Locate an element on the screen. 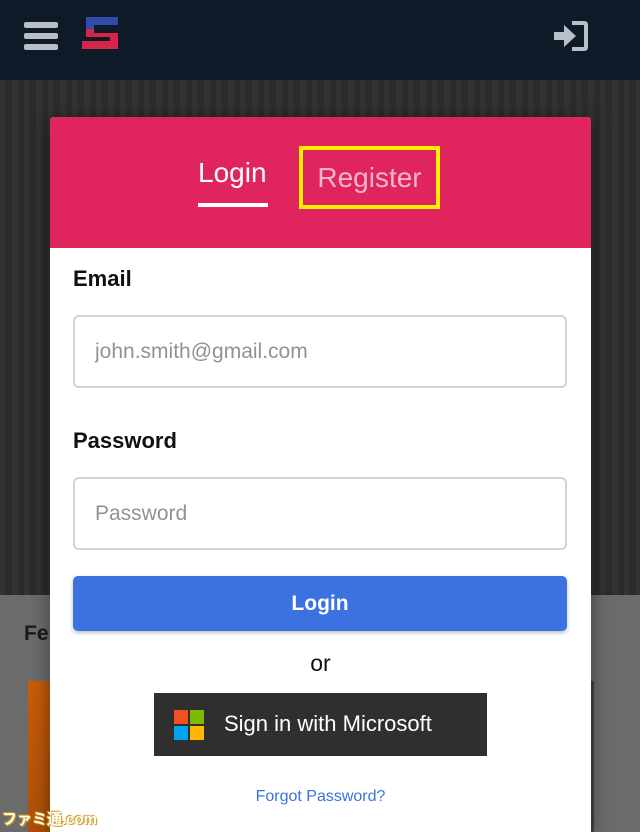 Image resolution: width=640 pixels, height=832 pixels. watermark-logo: ファミ通.com is located at coordinates (50, 819).